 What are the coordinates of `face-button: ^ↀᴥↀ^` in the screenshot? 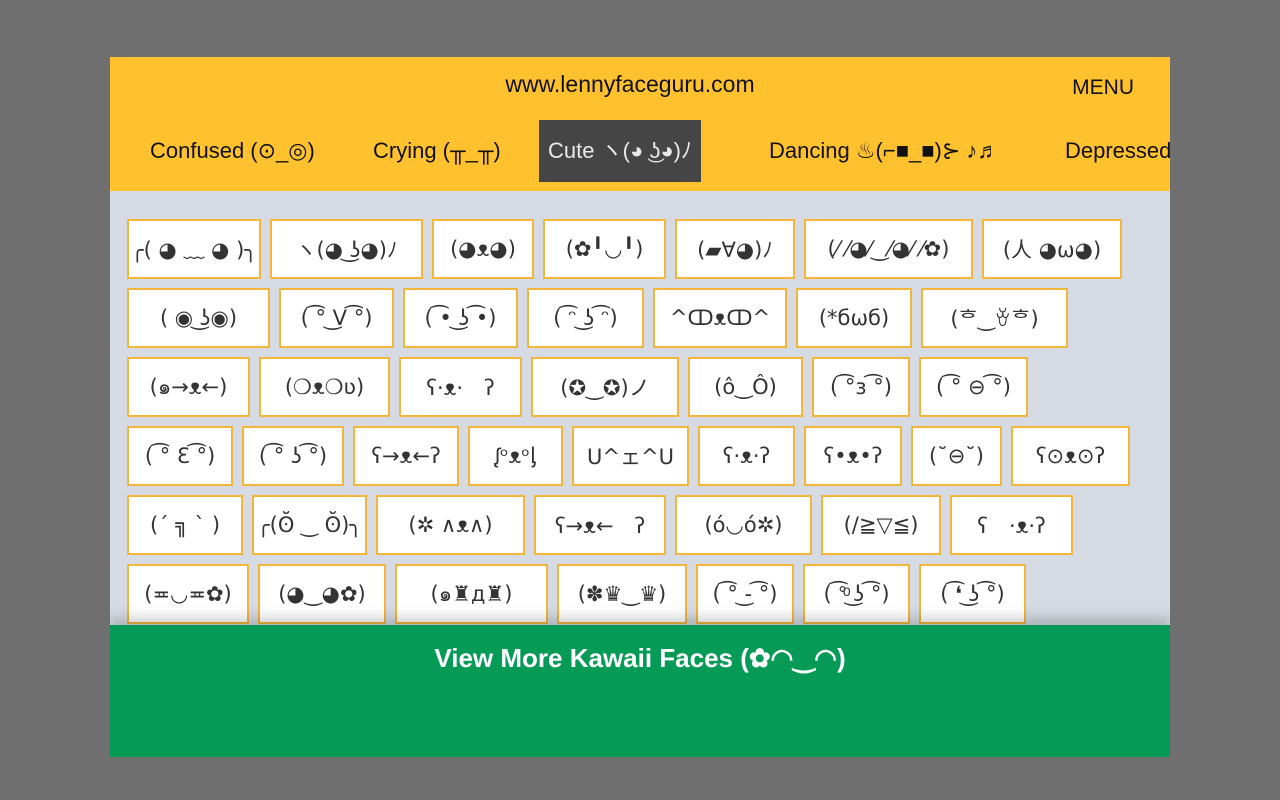 It's located at (720, 318).